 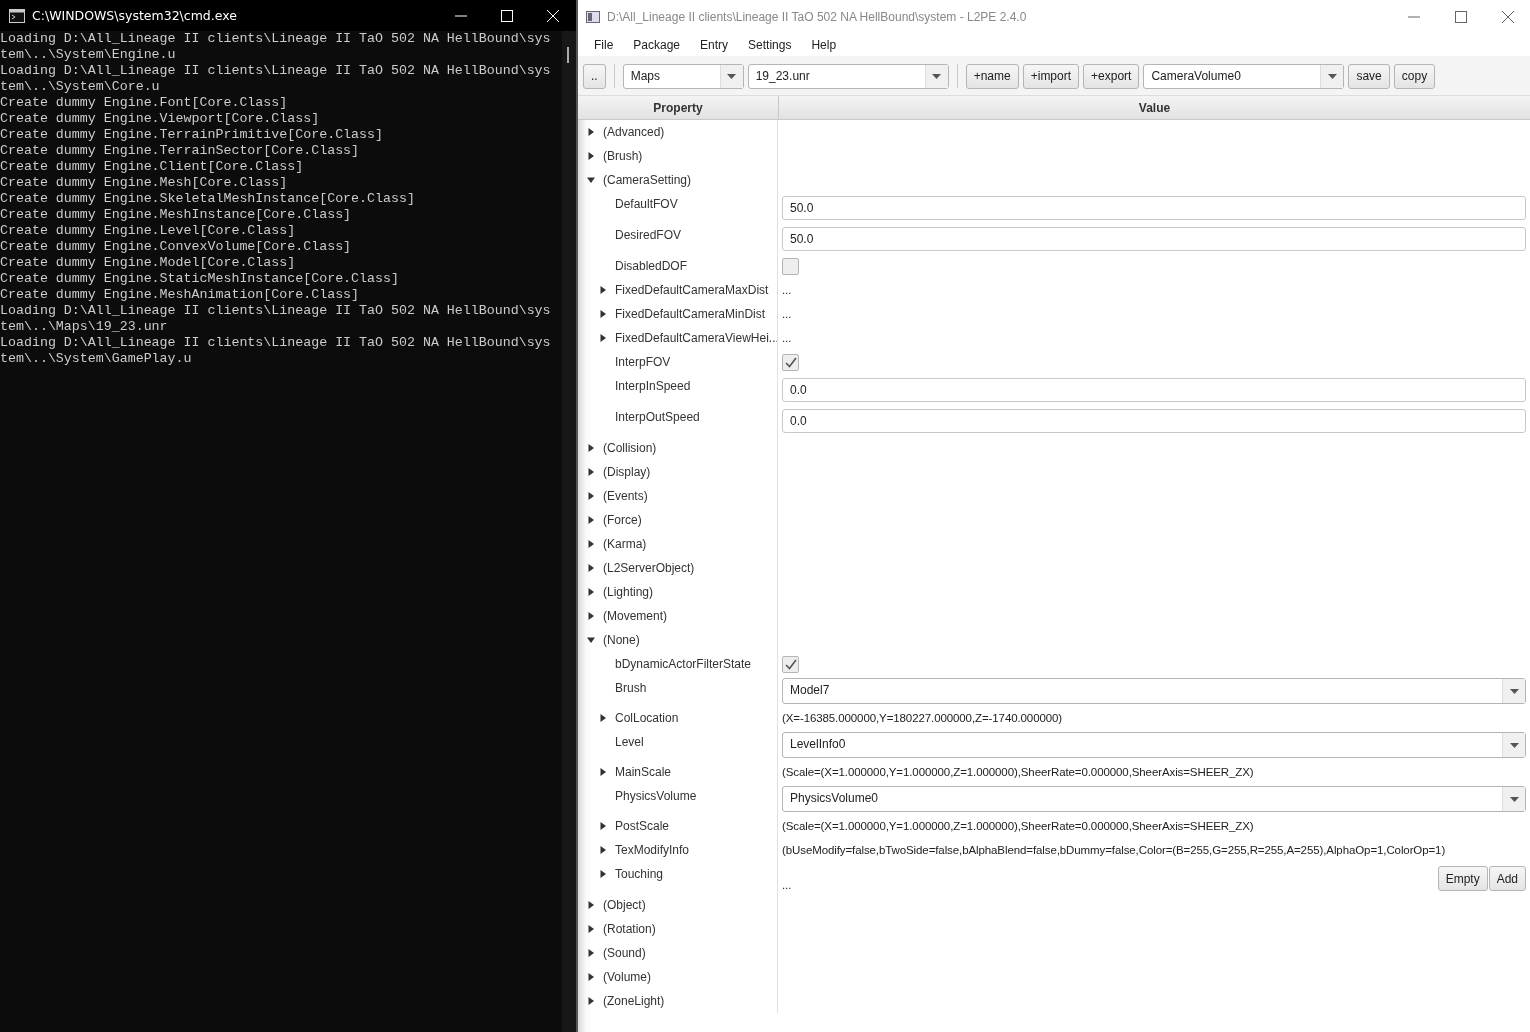 What do you see at coordinates (647, 180) in the screenshot?
I see `property-group: (CameraSetting)` at bounding box center [647, 180].